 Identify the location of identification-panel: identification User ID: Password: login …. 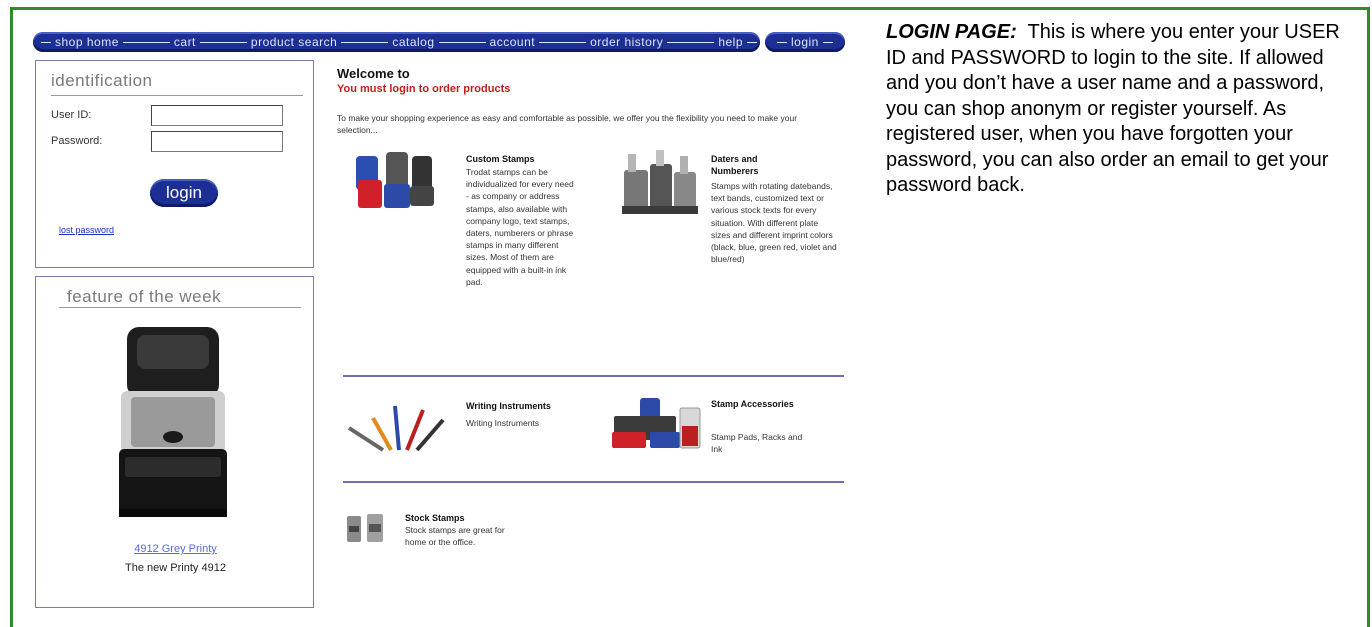
(174, 164).